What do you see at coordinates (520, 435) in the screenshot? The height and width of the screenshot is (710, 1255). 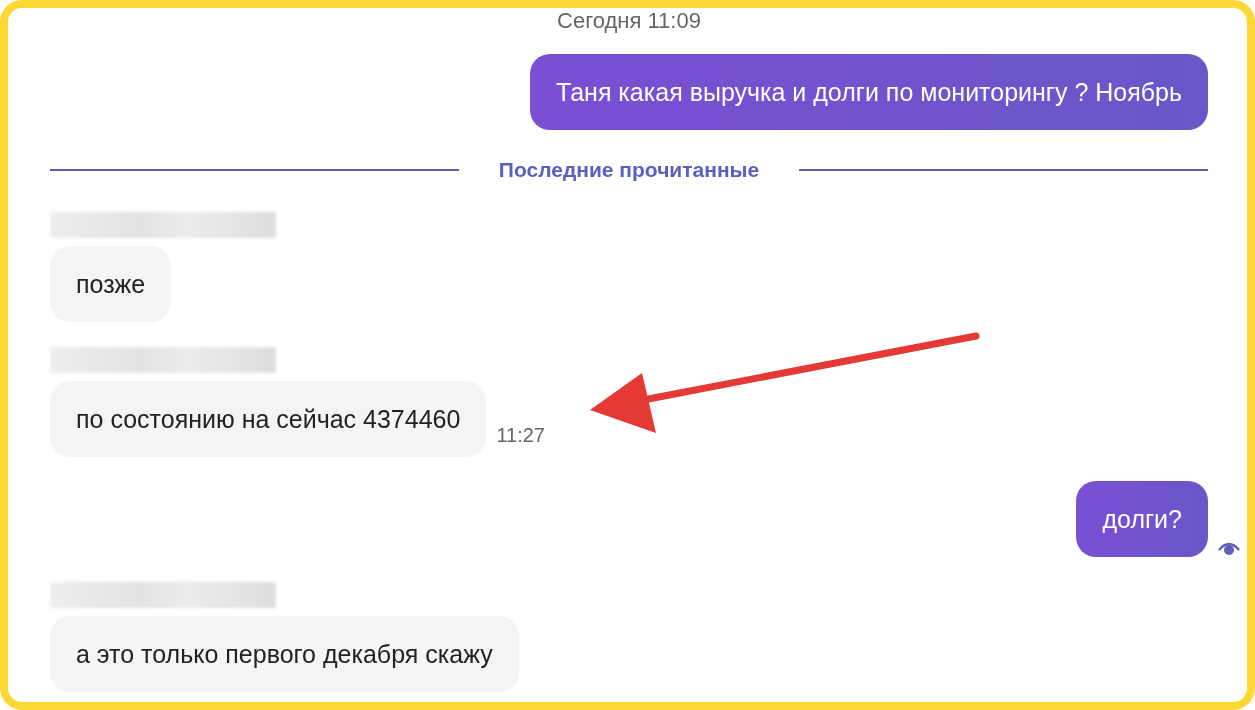 I see `message-time: 11:27` at bounding box center [520, 435].